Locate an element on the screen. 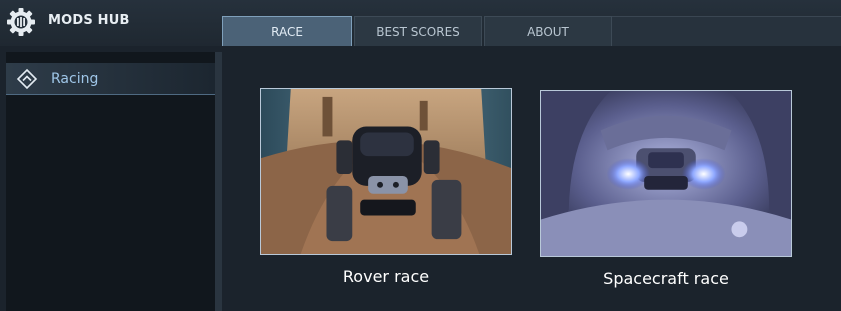 Image resolution: width=841 pixels, height=311 pixels. card-caption: Spacecraft race is located at coordinates (666, 278).